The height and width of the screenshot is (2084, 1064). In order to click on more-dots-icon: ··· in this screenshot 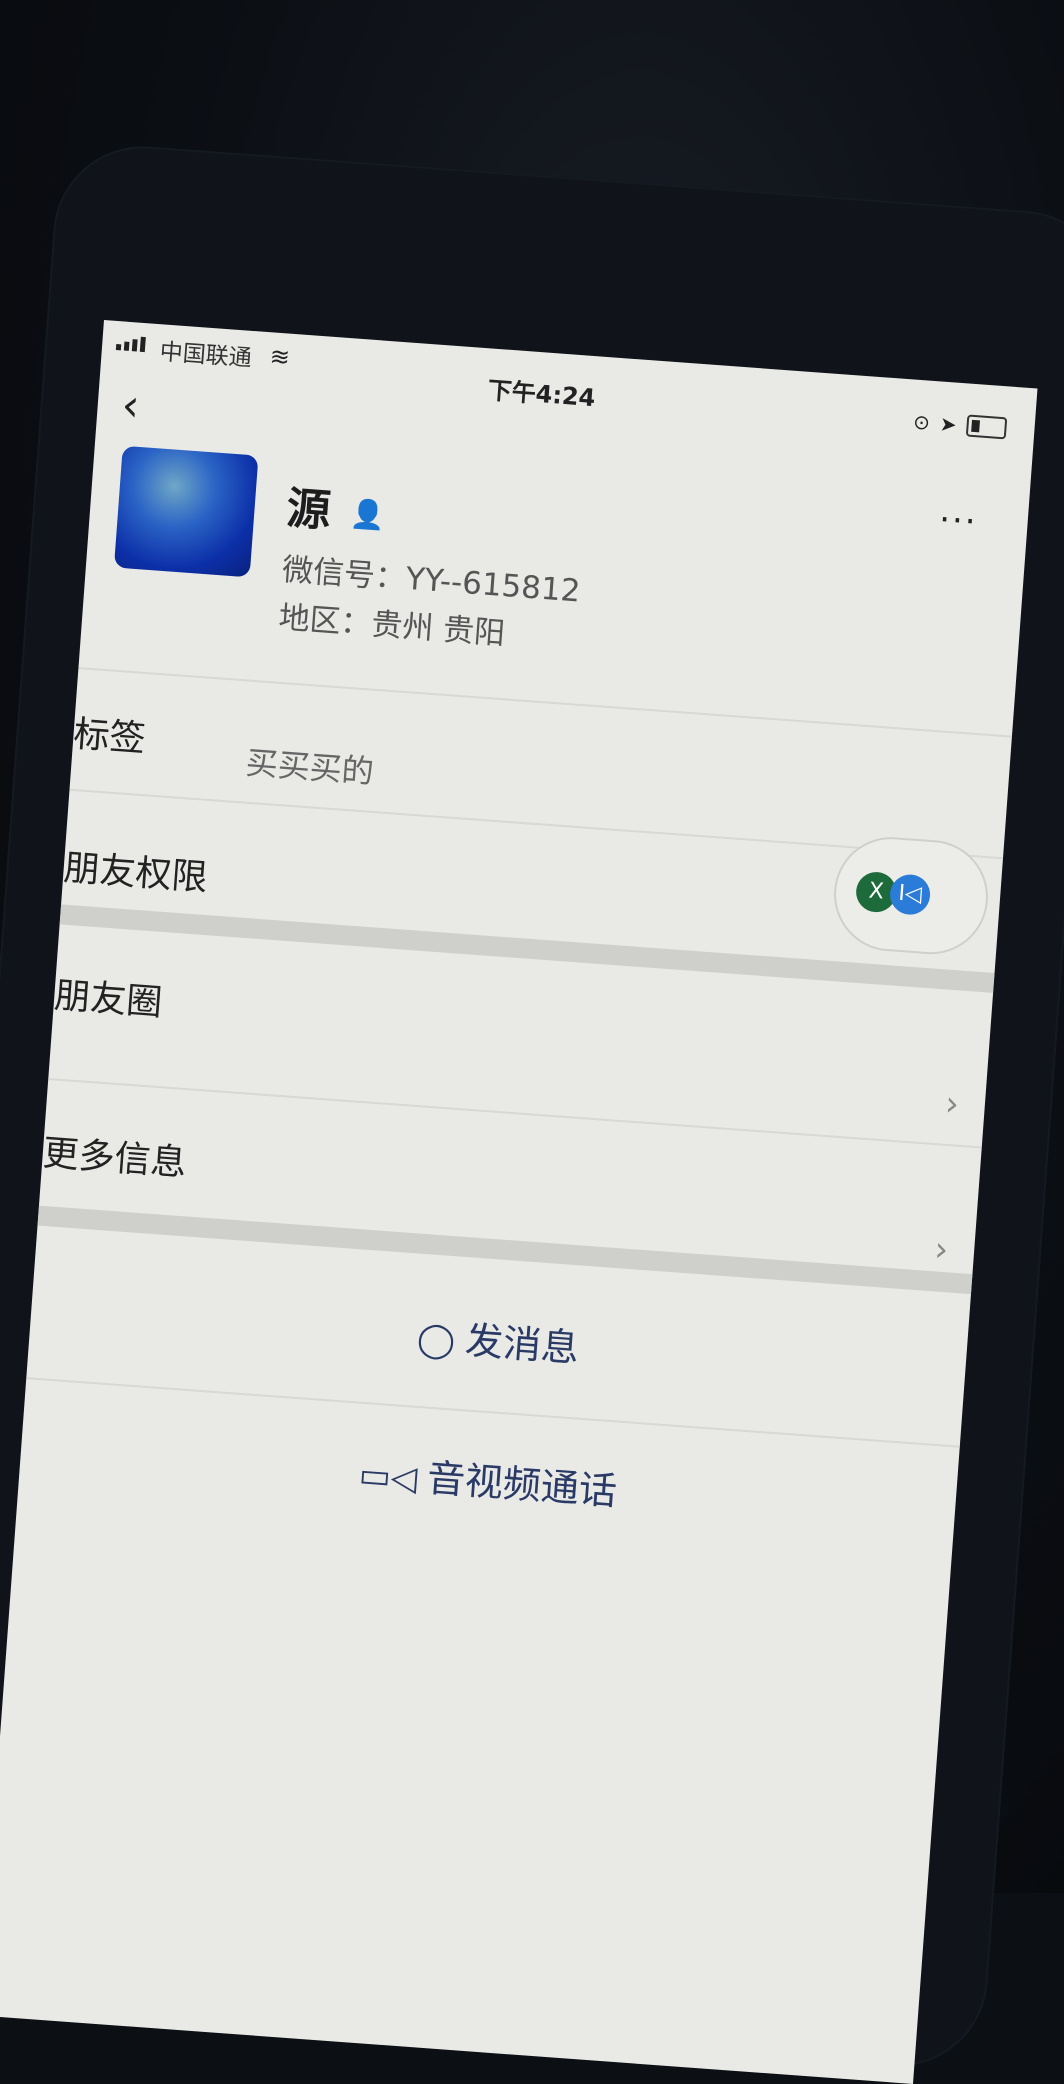, I will do `click(958, 521)`.